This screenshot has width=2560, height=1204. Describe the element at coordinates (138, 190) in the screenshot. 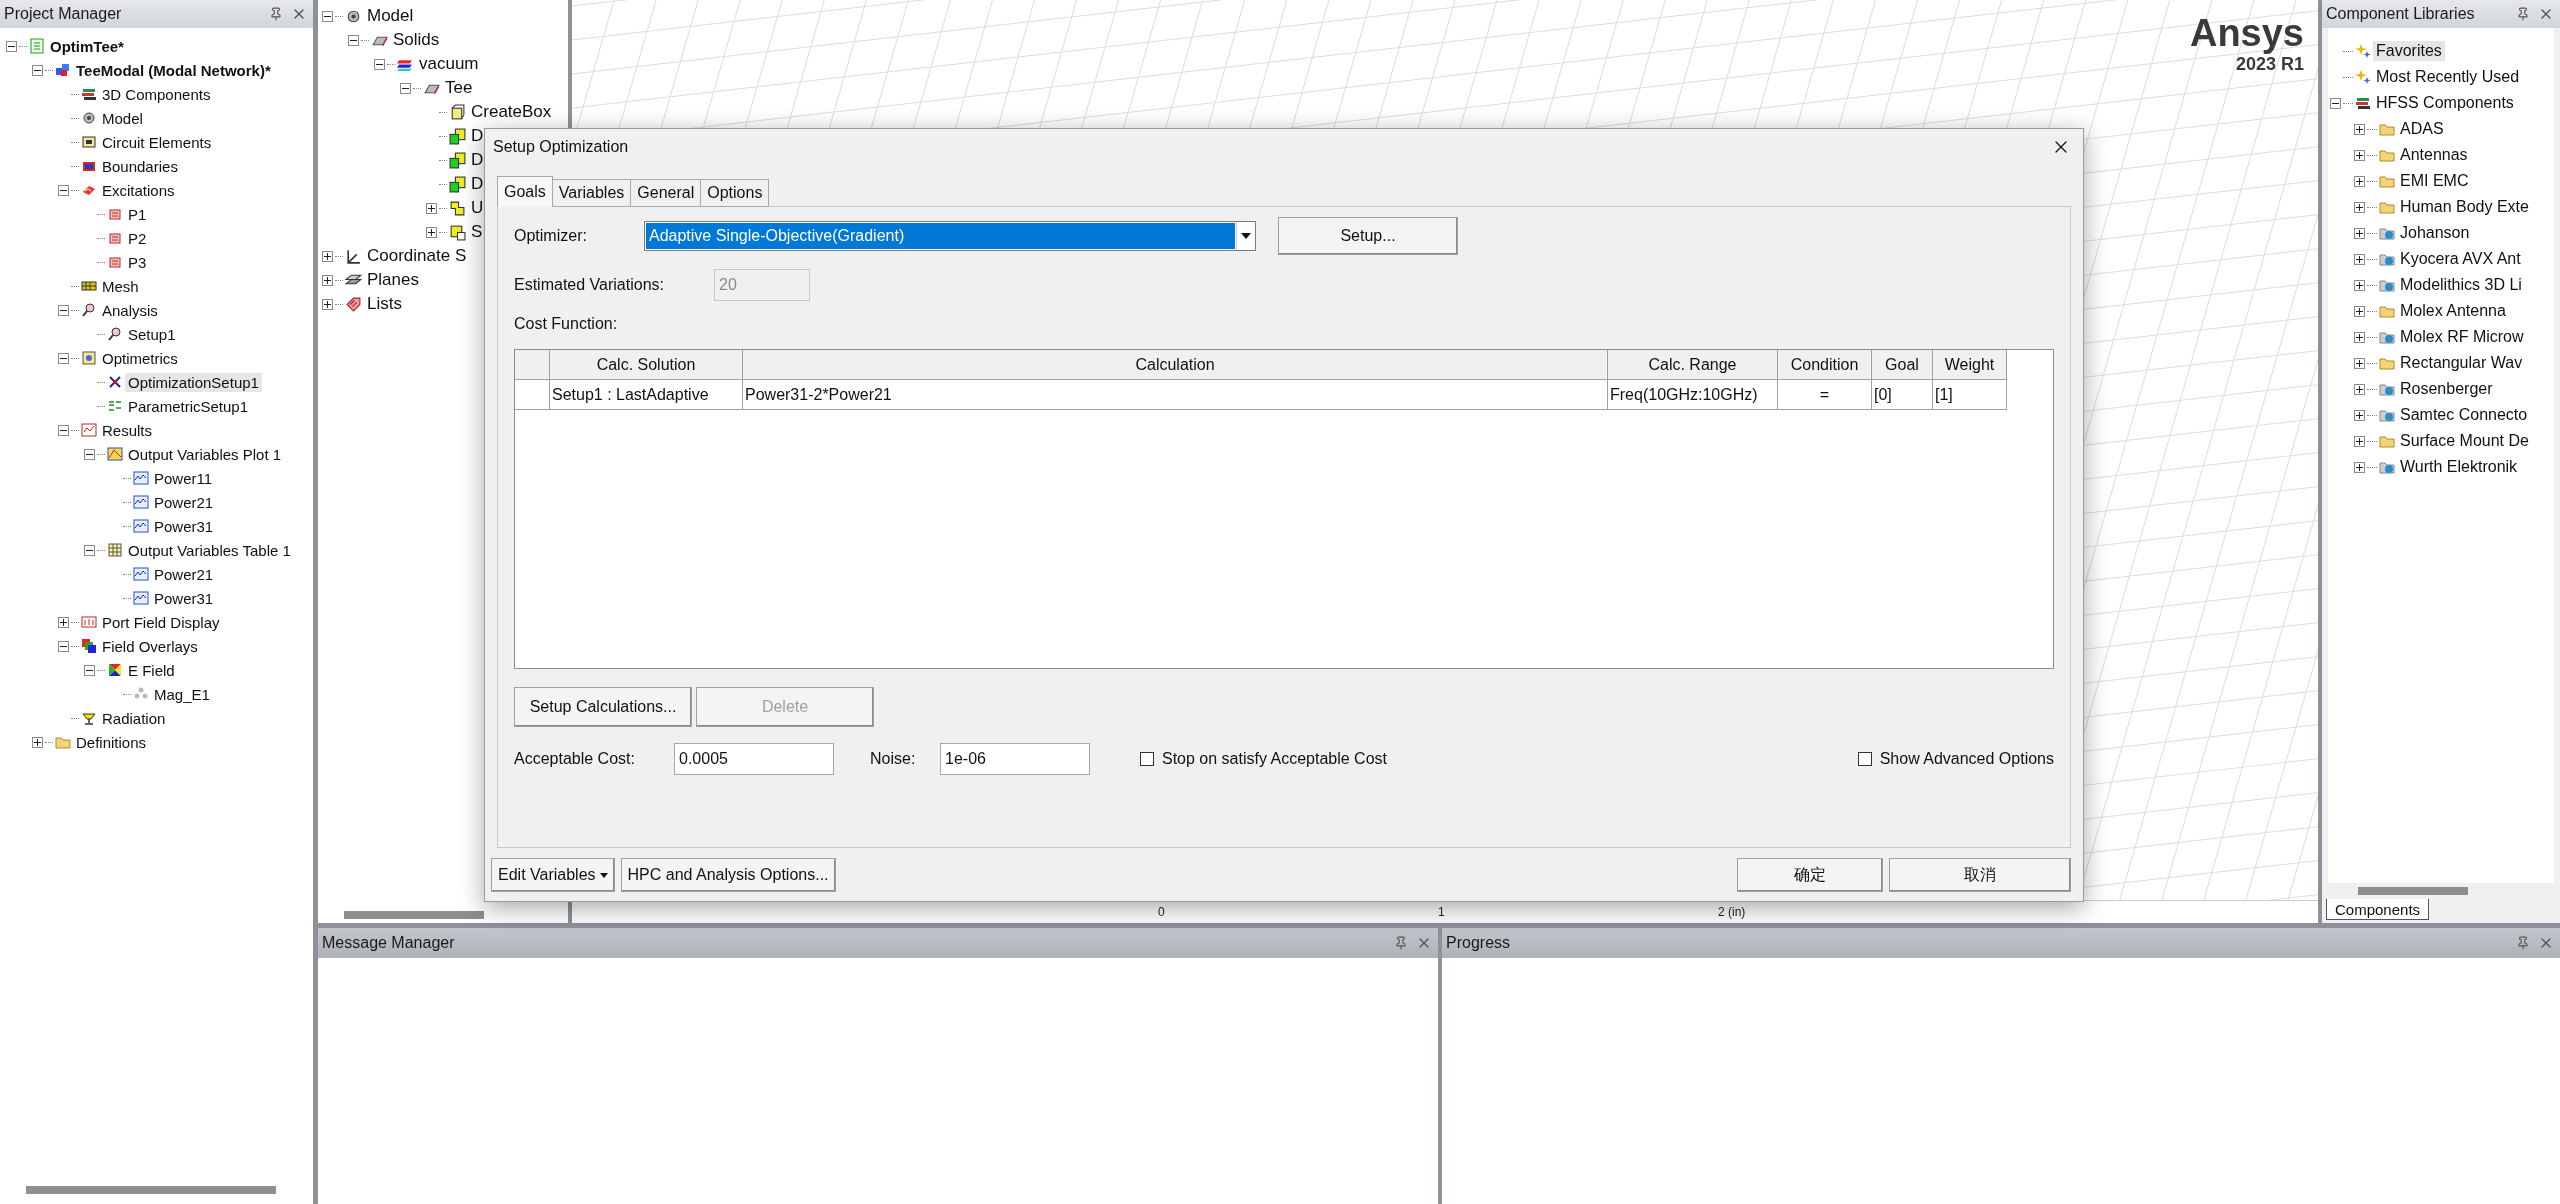

I see `tree-item: Excitations` at that location.